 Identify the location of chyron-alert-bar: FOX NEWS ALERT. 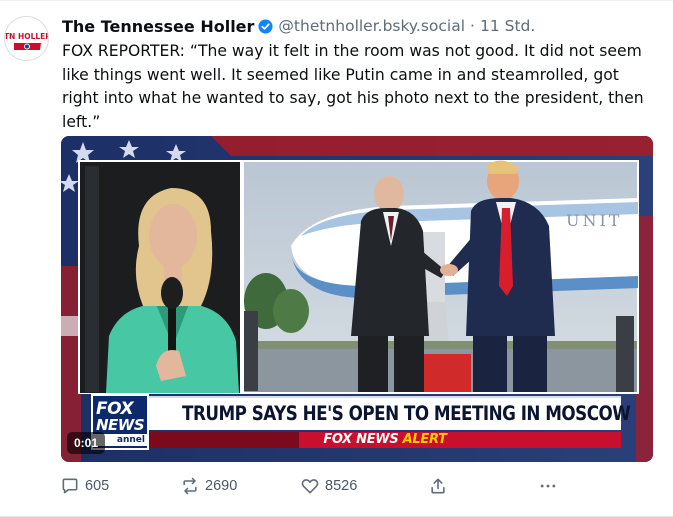
(385, 440).